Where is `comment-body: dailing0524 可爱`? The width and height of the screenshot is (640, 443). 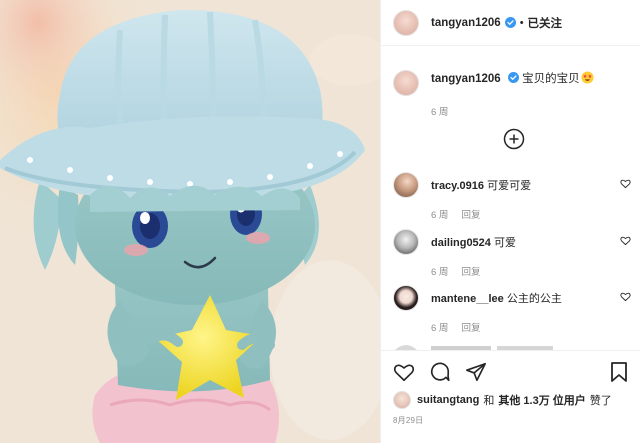
comment-body: dailing0524 可爱 is located at coordinates (473, 242).